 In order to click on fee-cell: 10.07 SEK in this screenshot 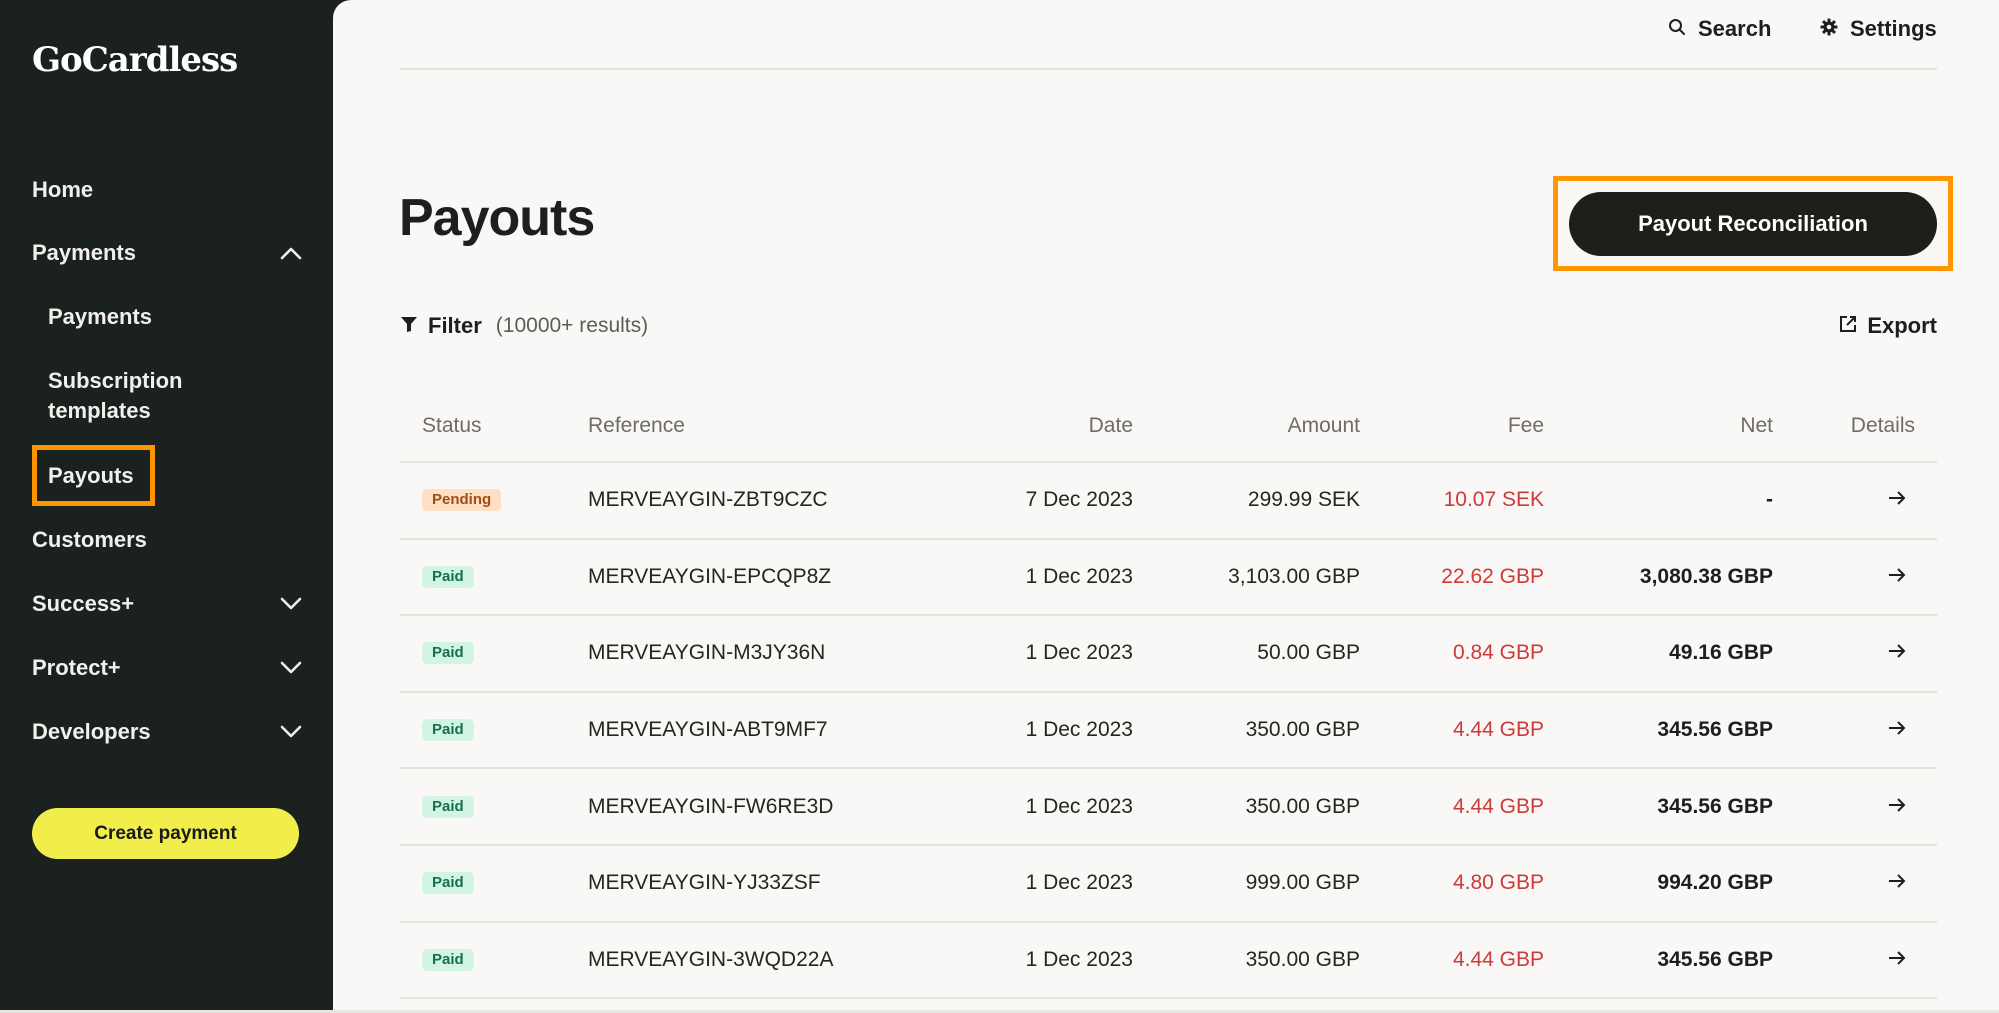, I will do `click(1493, 500)`.